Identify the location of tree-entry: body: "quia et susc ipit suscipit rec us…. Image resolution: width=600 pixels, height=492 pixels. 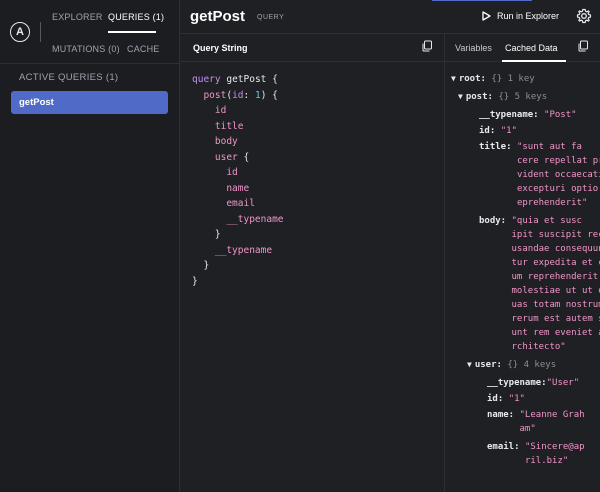
(539, 284).